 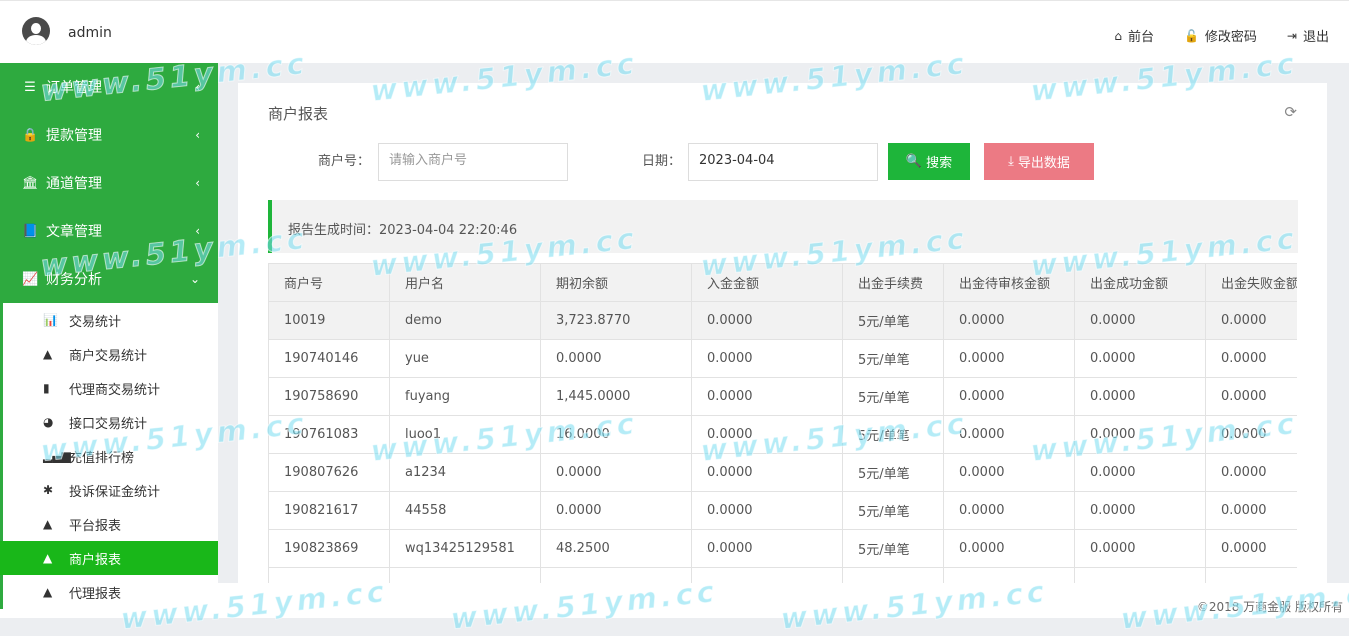 What do you see at coordinates (74, 232) in the screenshot?
I see `sidebar-item-label: 文章管理` at bounding box center [74, 232].